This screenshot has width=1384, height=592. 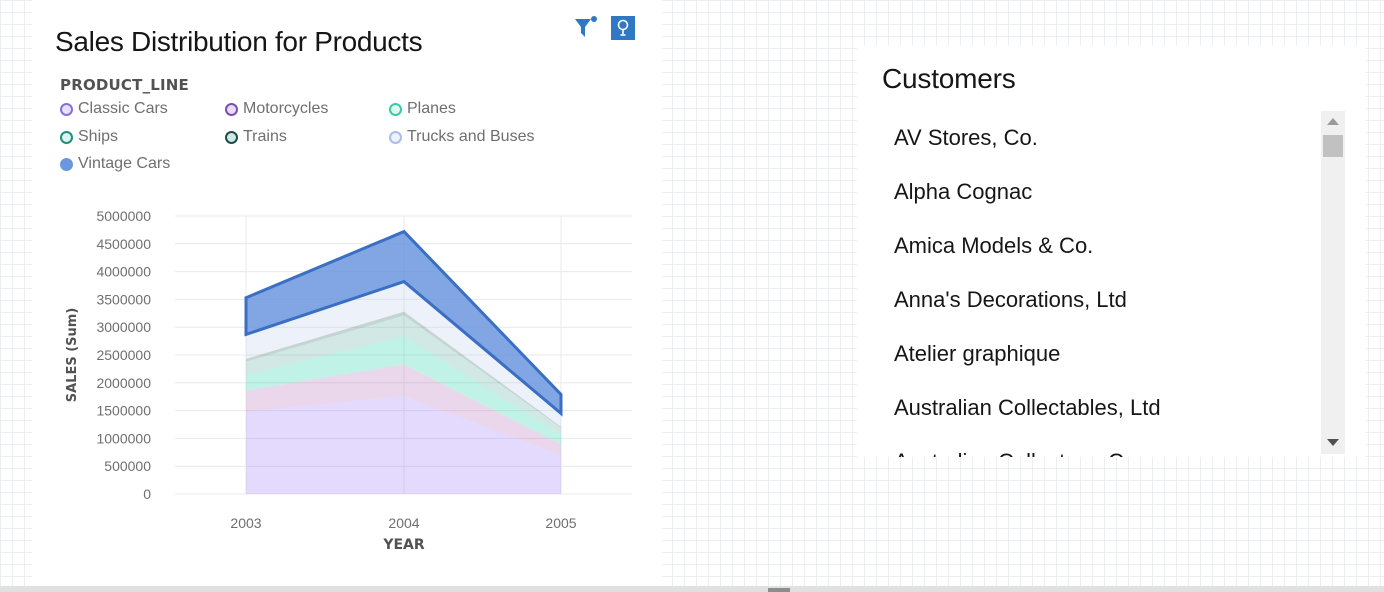 What do you see at coordinates (1110, 192) in the screenshot?
I see `list-item: Alpha Cognac` at bounding box center [1110, 192].